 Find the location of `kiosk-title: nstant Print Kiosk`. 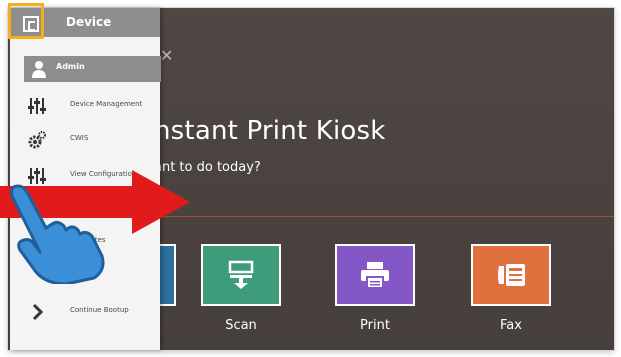

kiosk-title: nstant Print Kiosk is located at coordinates (270, 131).